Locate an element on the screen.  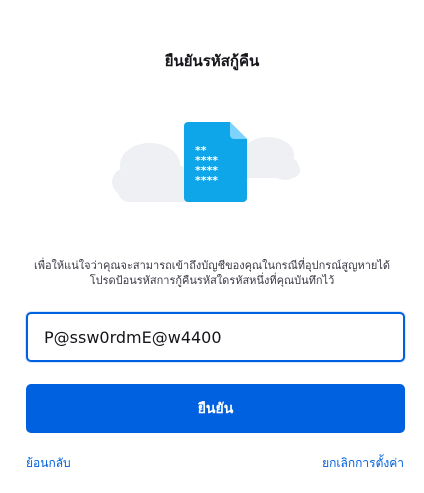
document-icon: ** **** **** **** is located at coordinates (215, 162).